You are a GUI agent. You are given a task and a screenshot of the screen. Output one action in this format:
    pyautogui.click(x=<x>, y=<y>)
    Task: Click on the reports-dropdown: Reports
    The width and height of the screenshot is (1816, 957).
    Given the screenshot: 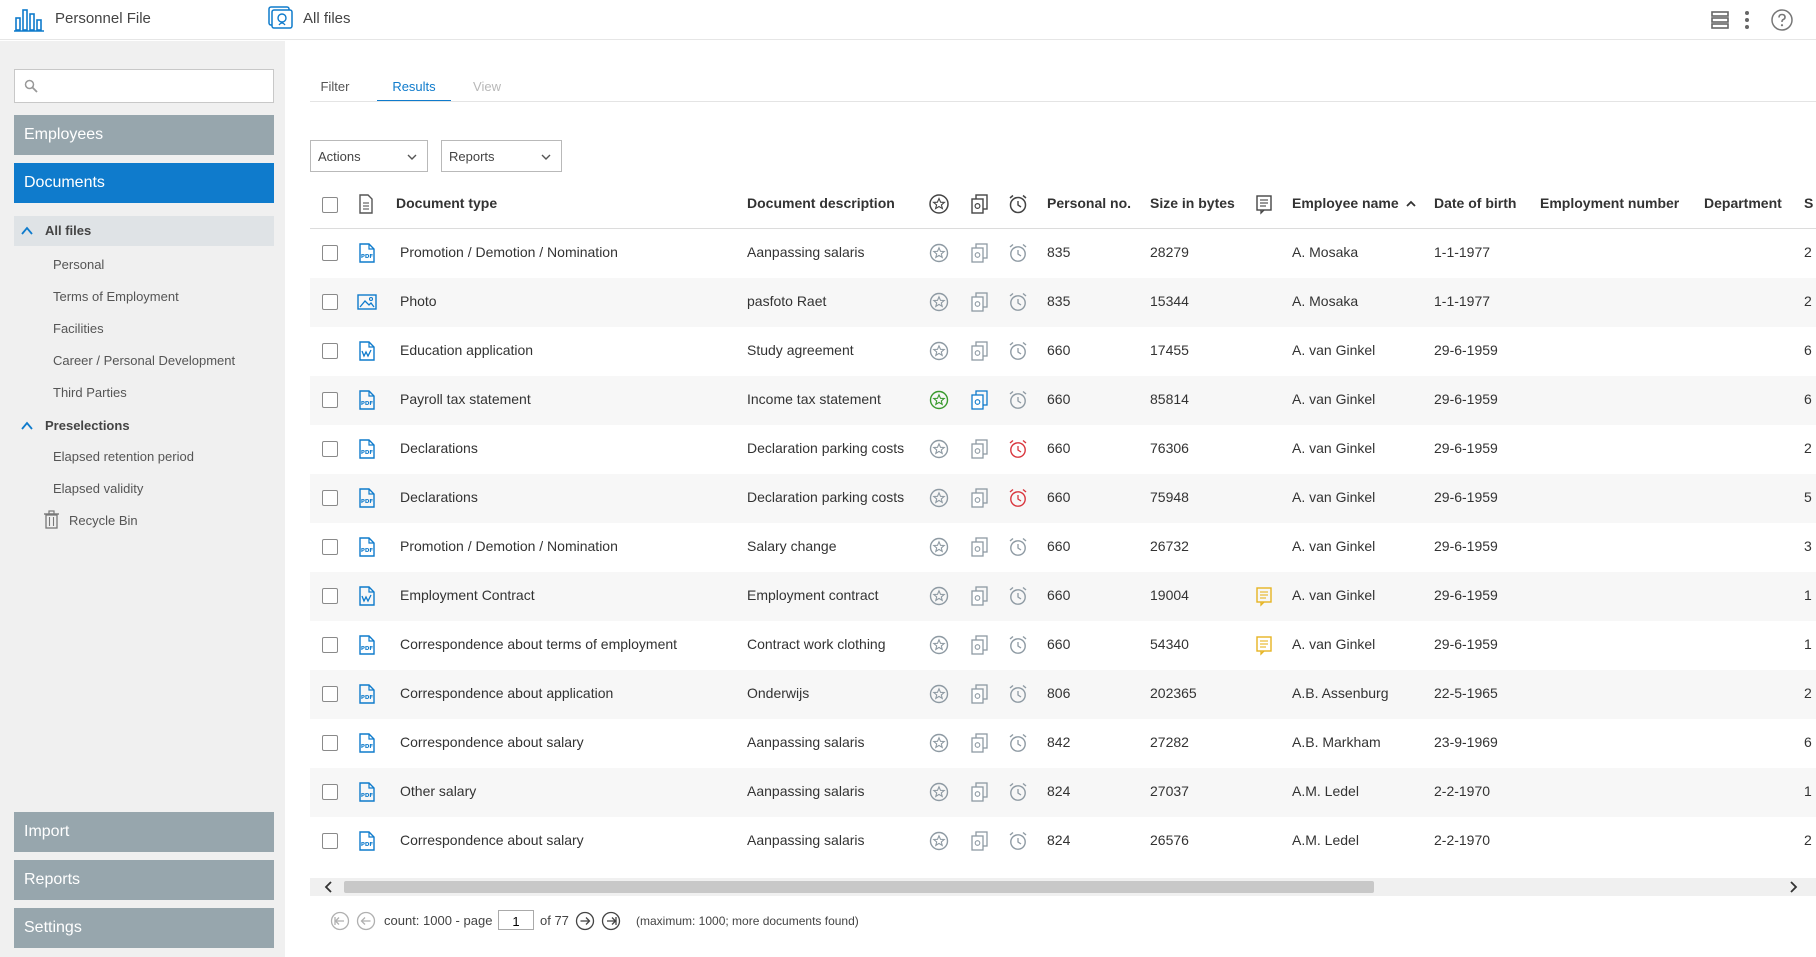 What is the action you would take?
    pyautogui.click(x=501, y=156)
    